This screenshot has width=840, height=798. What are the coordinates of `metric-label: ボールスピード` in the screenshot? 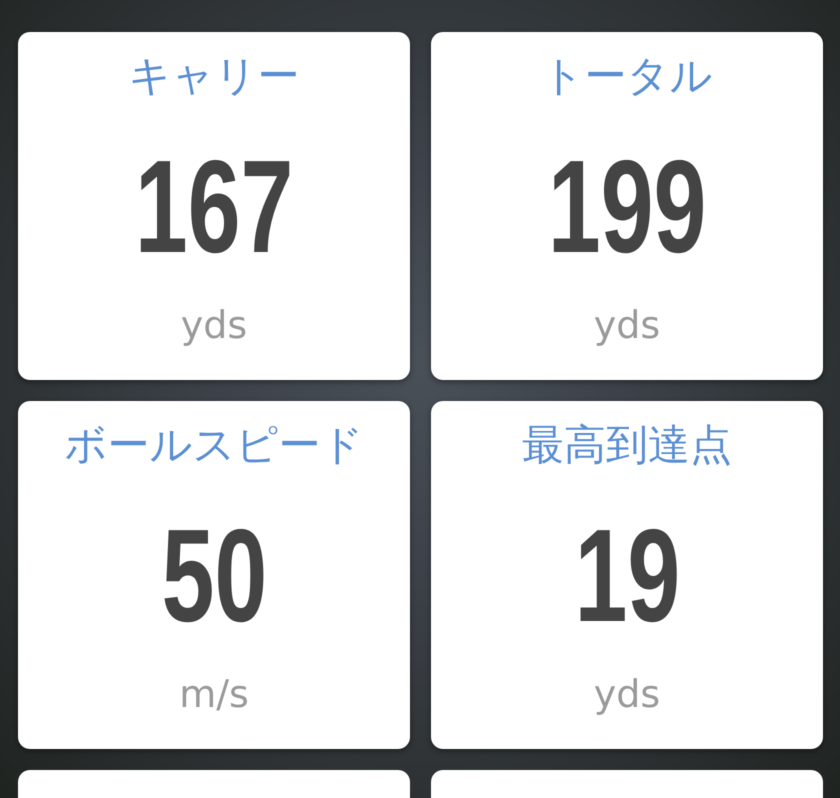 It's located at (214, 445).